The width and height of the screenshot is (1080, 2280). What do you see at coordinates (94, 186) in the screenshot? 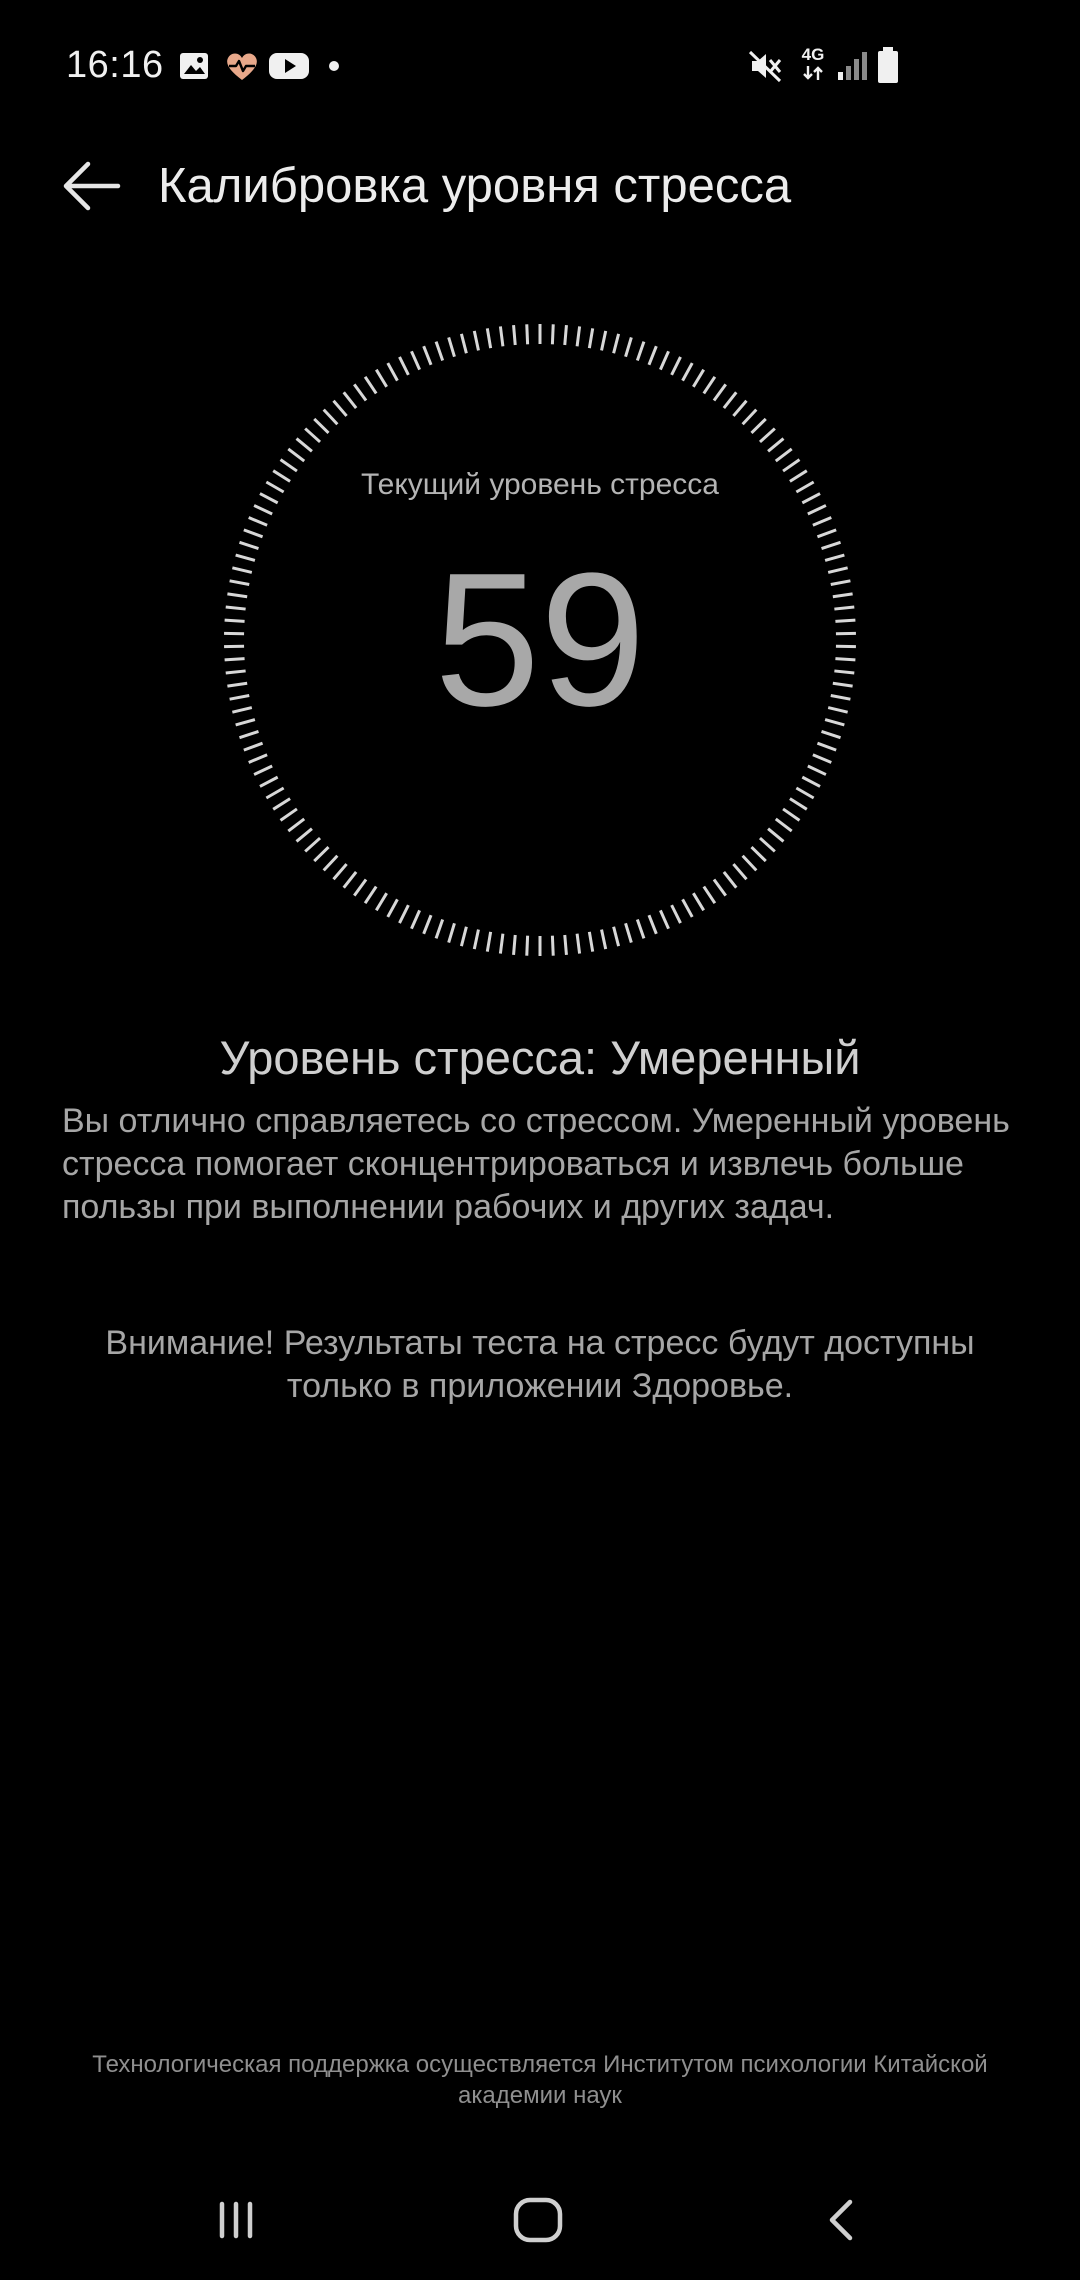
I see `back-button` at bounding box center [94, 186].